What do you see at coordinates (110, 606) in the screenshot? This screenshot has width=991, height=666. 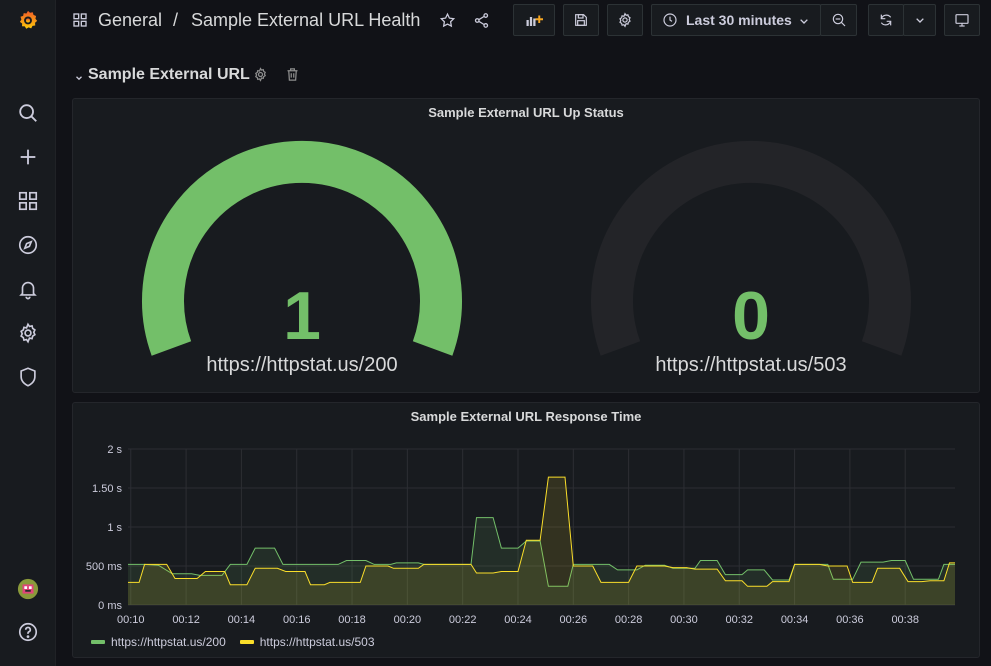 I see `y-tick-label: 0 ms` at bounding box center [110, 606].